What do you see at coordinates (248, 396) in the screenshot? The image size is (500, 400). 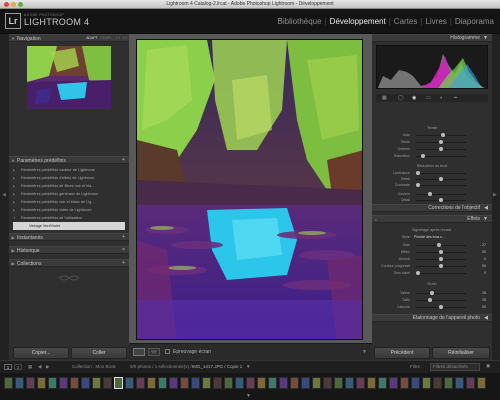 I see `filmstrip-collapse-icon: ▼` at bounding box center [248, 396].